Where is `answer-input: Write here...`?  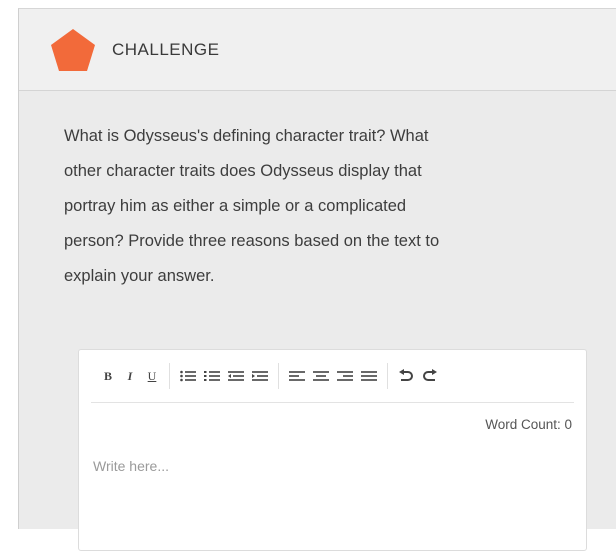 answer-input: Write here... is located at coordinates (339, 466).